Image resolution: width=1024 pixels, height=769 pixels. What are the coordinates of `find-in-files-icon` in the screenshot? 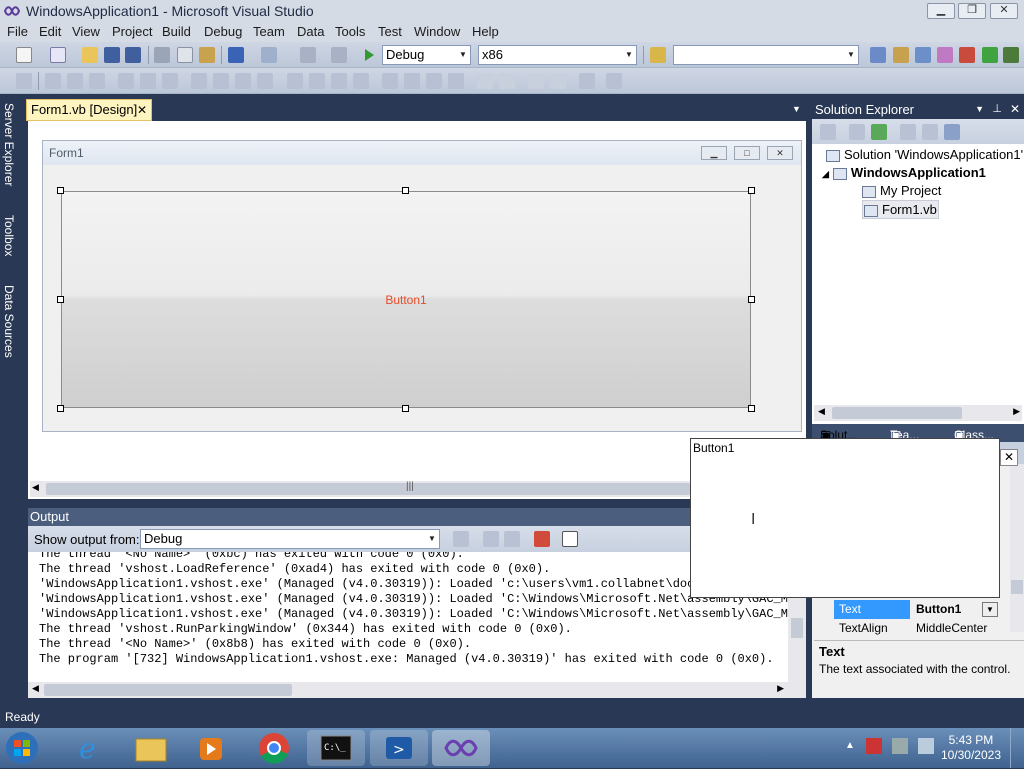 It's located at (658, 55).